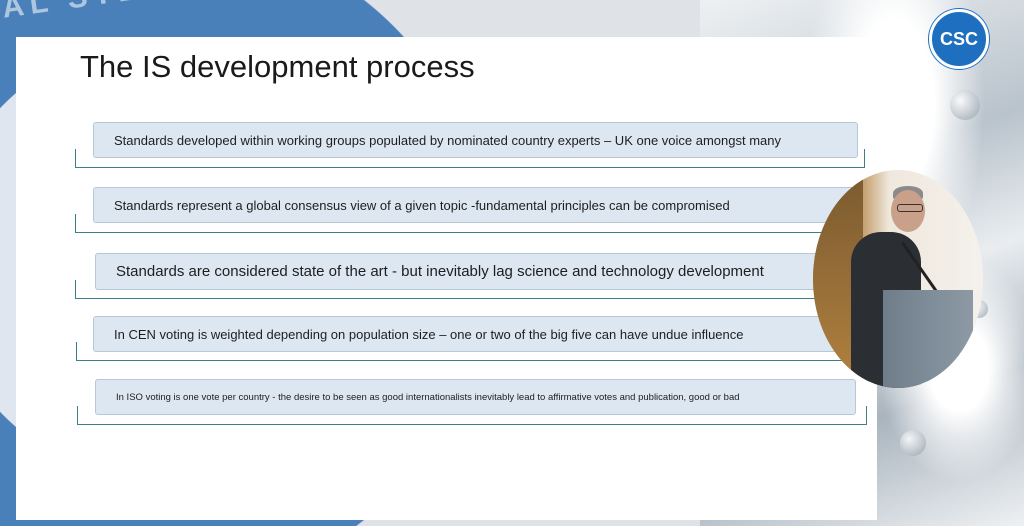  What do you see at coordinates (898, 279) in the screenshot?
I see `presenter-video` at bounding box center [898, 279].